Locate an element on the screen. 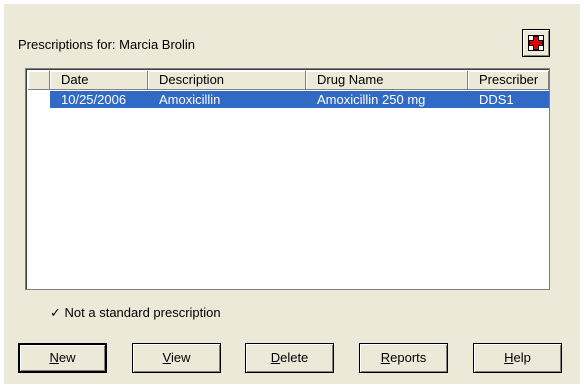 The width and height of the screenshot is (584, 388). patient-name: Marcia Brolin is located at coordinates (157, 44).